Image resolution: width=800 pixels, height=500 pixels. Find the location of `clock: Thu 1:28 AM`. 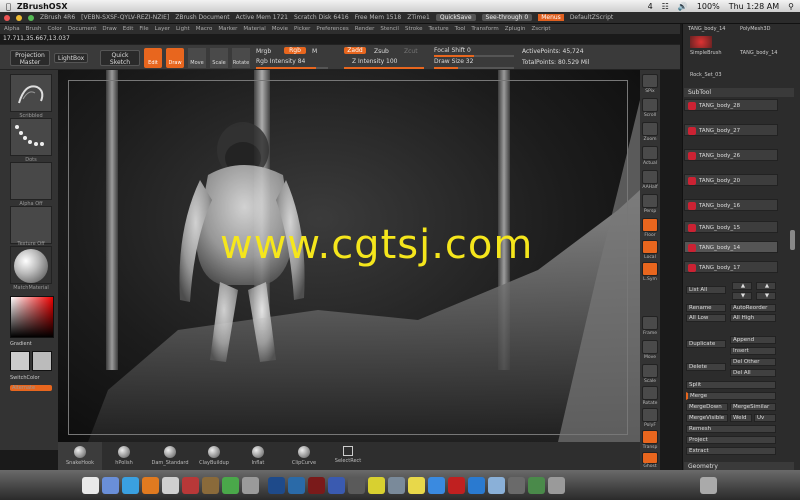

clock: Thu 1:28 AM is located at coordinates (754, 6).